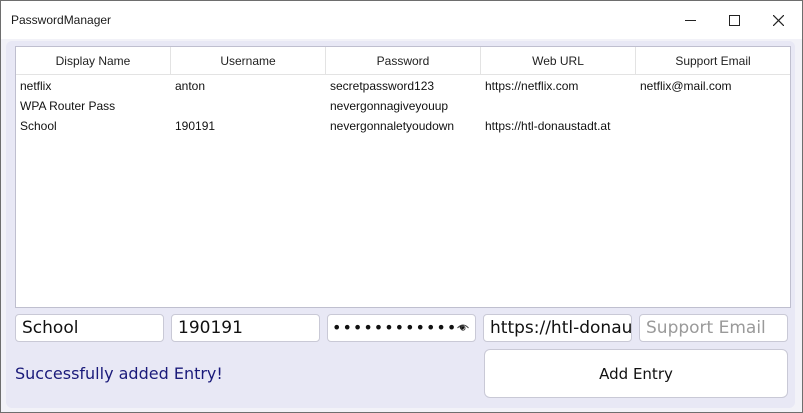 The image size is (803, 413). What do you see at coordinates (36, 86) in the screenshot?
I see `cell-display-name: netflix` at bounding box center [36, 86].